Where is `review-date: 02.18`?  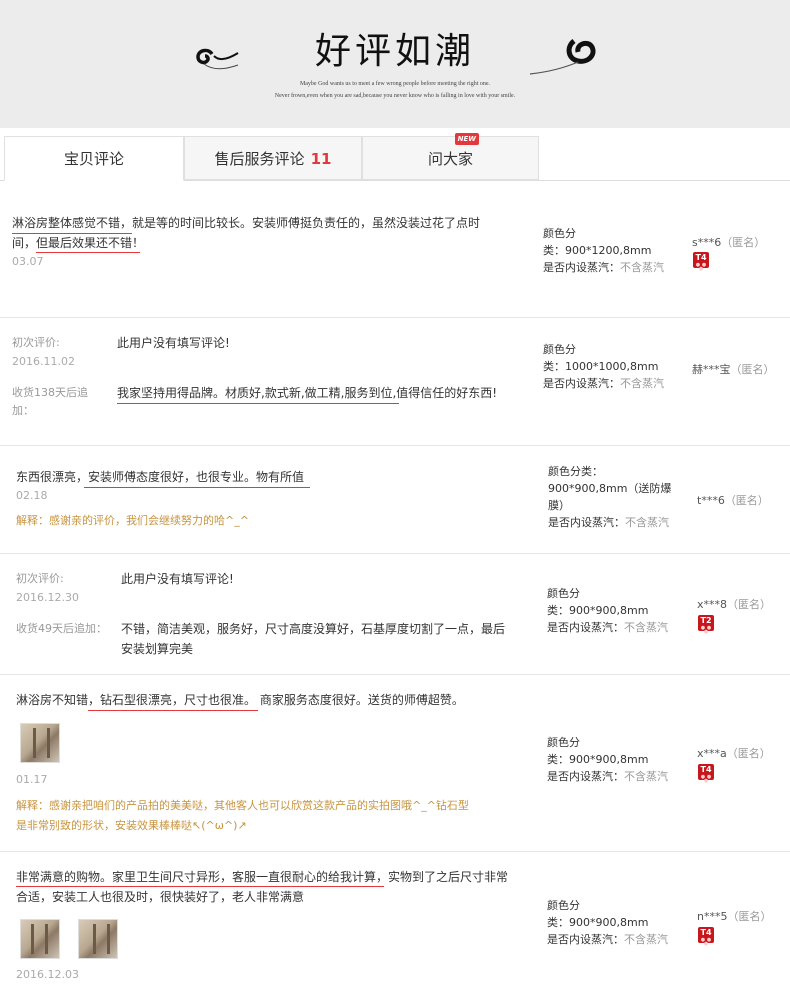
review-date: 02.18 is located at coordinates (32, 495).